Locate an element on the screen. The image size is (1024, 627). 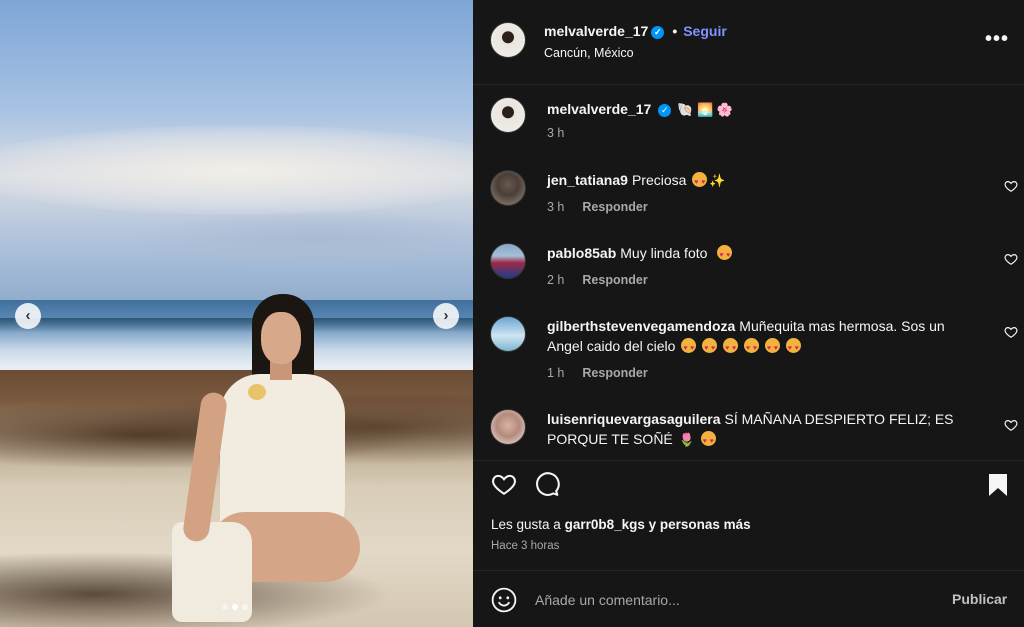
sparkles-emoji: ✨ is located at coordinates (717, 180).